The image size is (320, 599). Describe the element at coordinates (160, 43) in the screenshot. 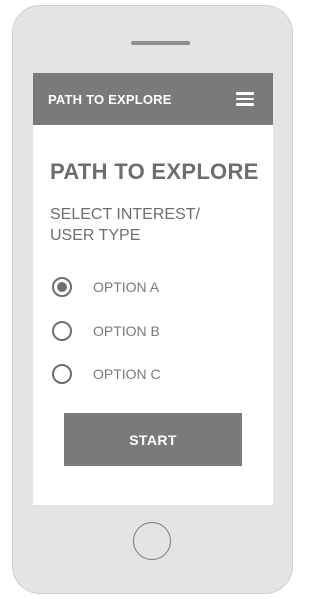

I see `speaker-grille` at that location.